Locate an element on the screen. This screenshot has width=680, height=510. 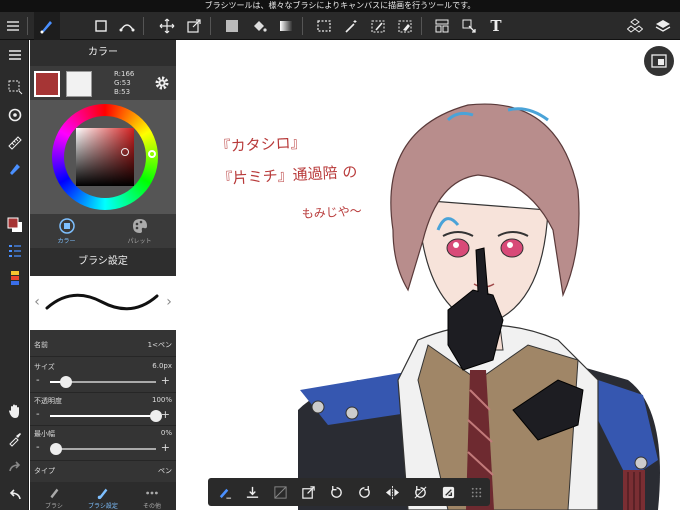
saturation-value-square is located at coordinates (105, 157).